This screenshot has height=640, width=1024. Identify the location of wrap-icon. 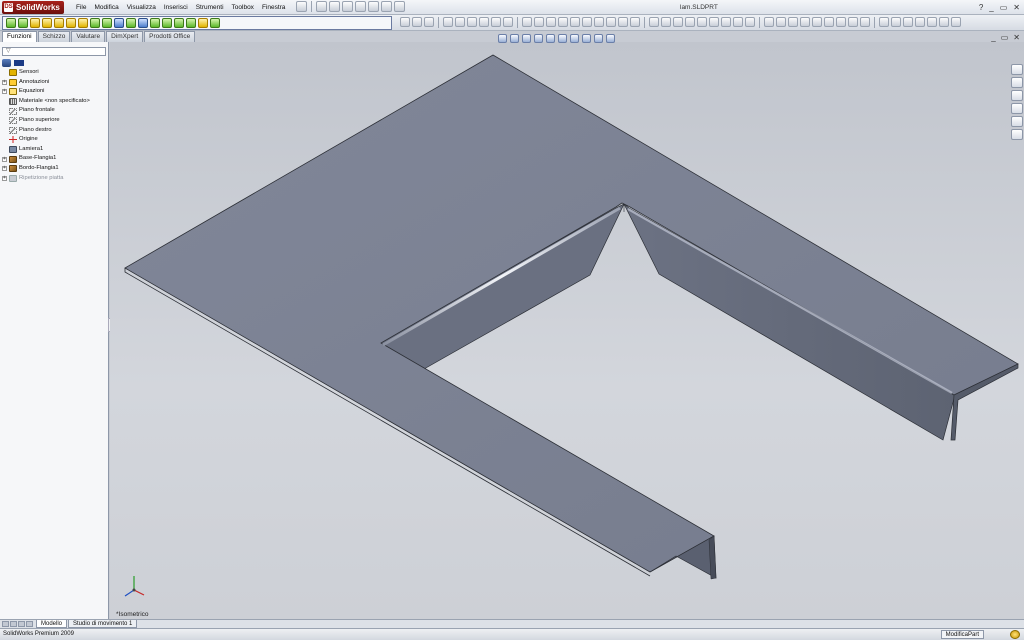
(179, 23).